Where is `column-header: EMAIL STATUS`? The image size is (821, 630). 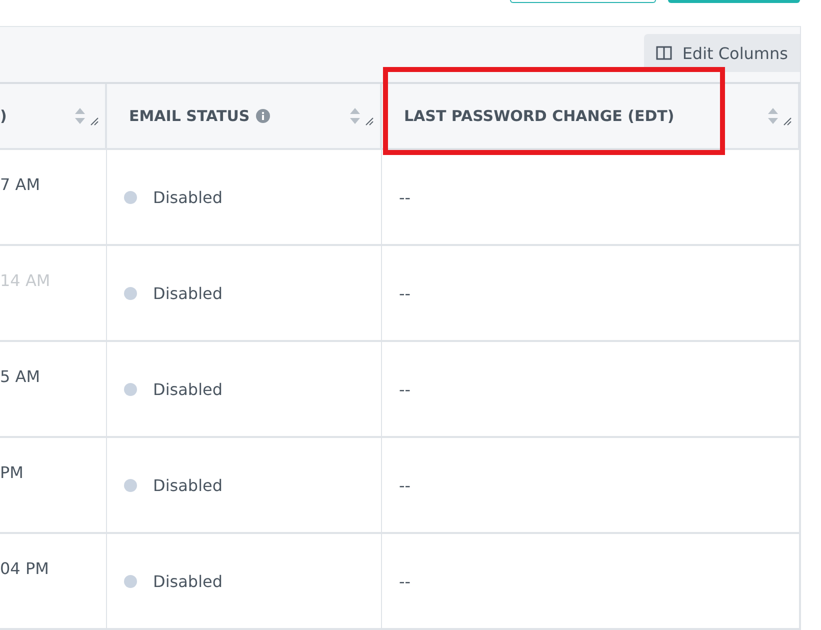
column-header: EMAIL STATUS is located at coordinates (244, 117).